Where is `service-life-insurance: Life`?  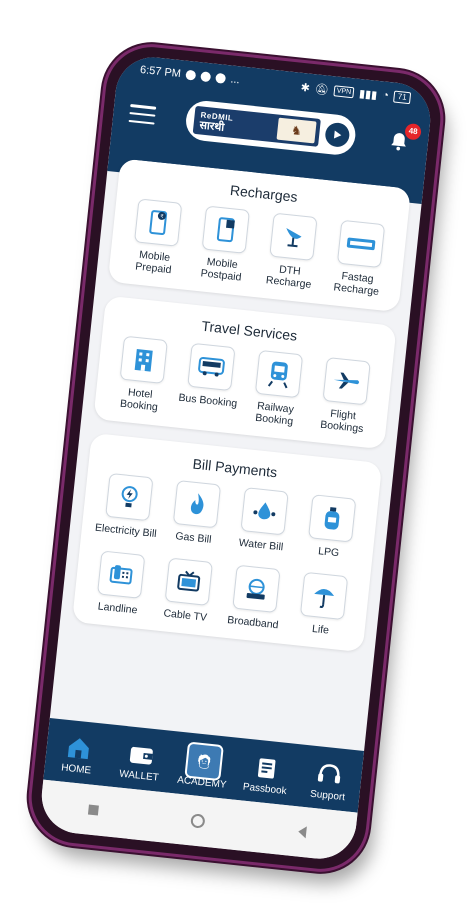 service-life-insurance: Life is located at coordinates (323, 605).